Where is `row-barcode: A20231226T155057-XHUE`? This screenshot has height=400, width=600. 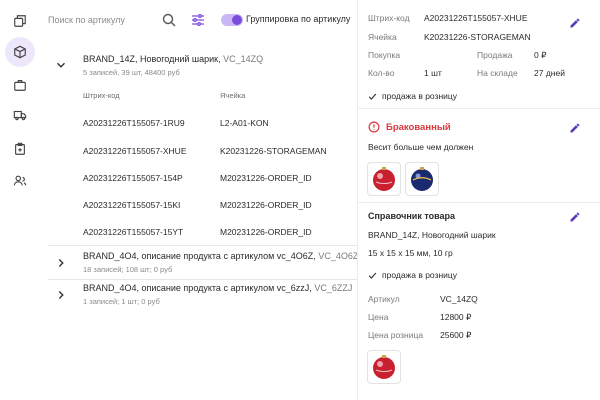
row-barcode: A20231226T155057-XHUE is located at coordinates (135, 151).